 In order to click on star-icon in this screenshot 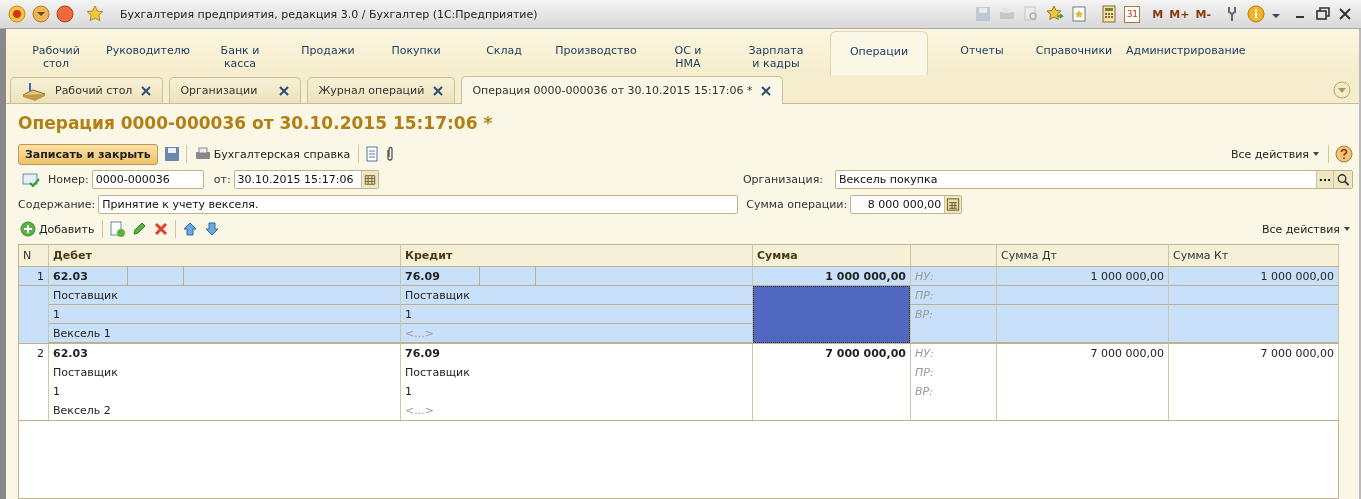, I will do `click(95, 14)`.